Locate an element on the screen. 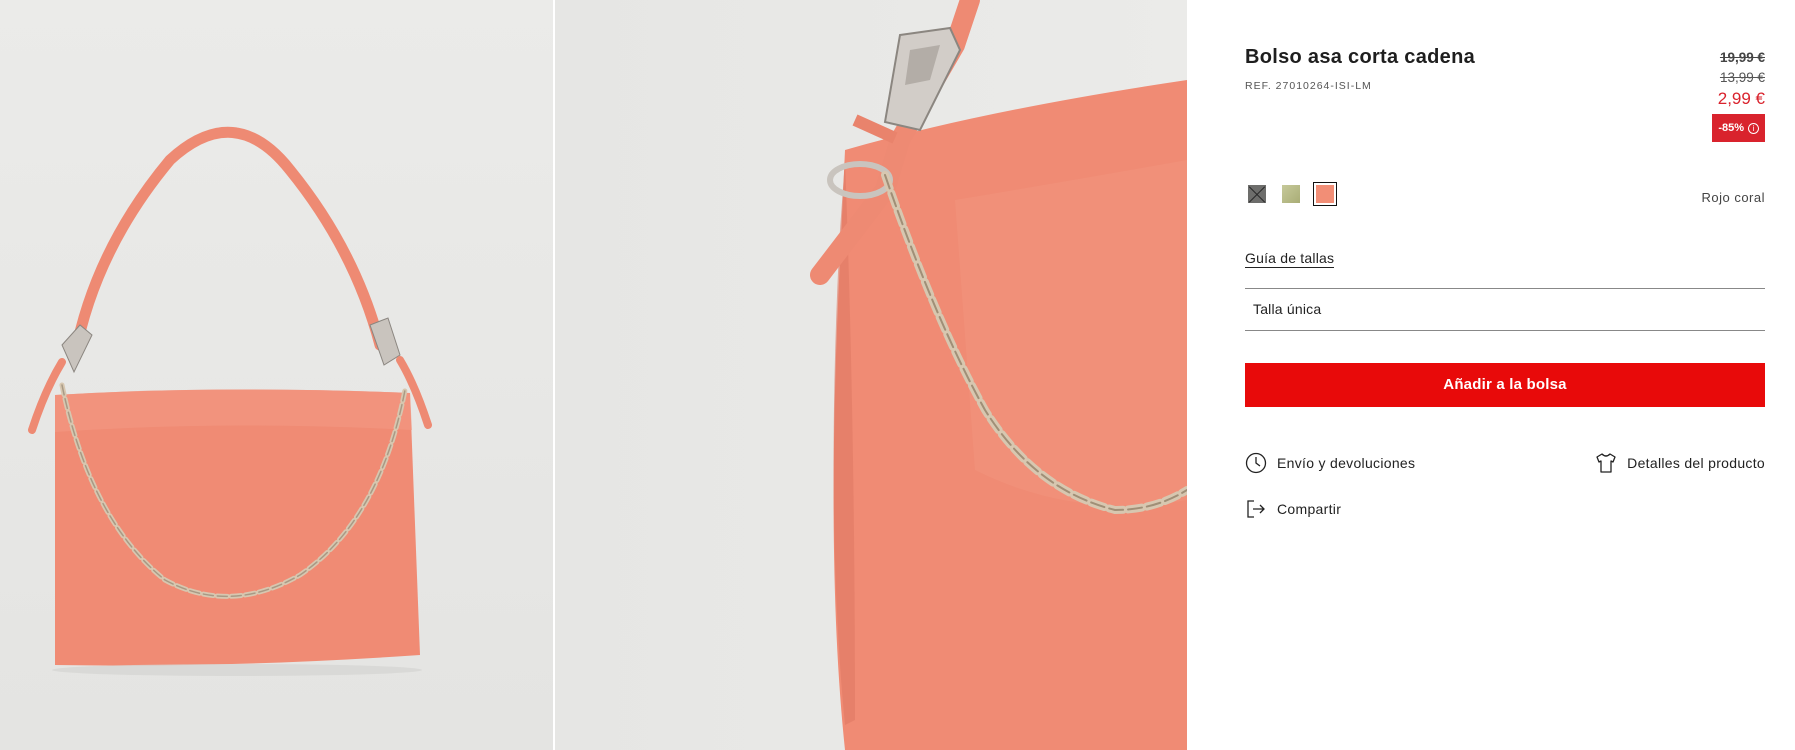 The image size is (1795, 750). product-details-label: Detalles del producto is located at coordinates (1696, 463).